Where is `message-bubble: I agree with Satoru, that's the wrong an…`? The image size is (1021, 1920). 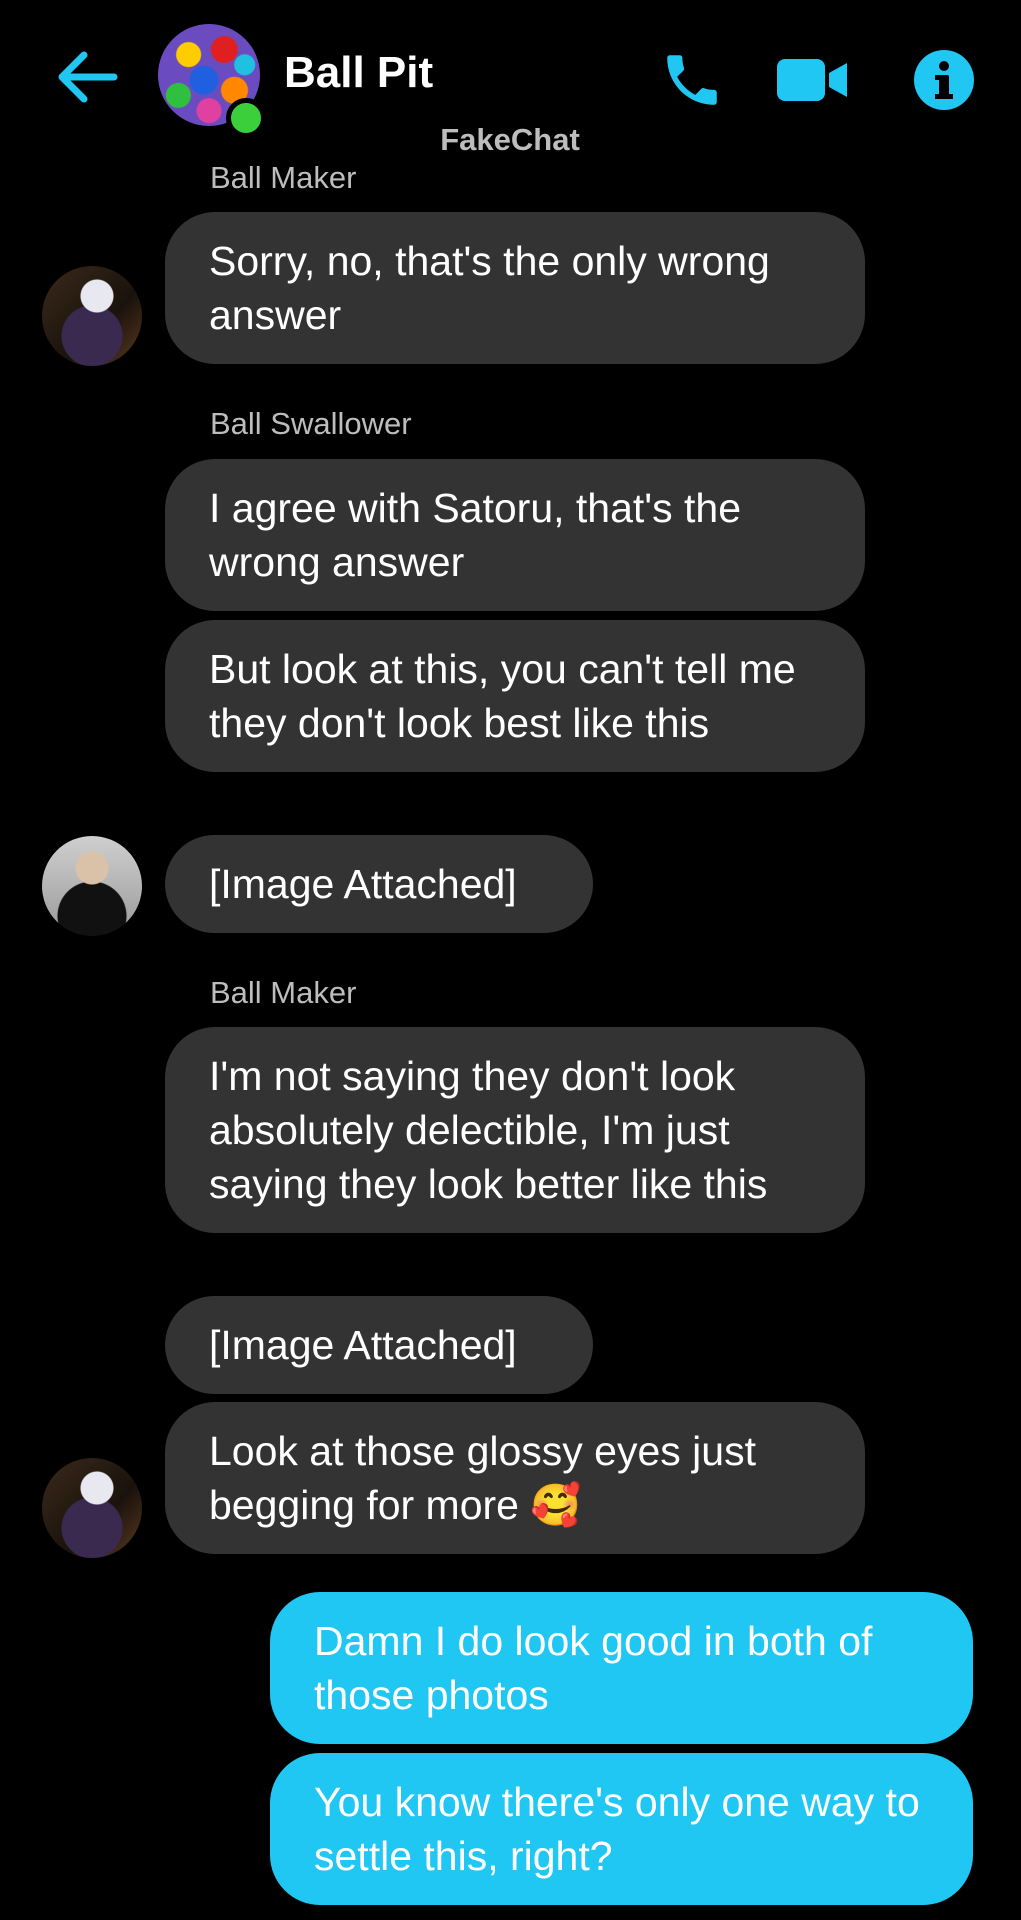
message-bubble: I agree with Satoru, that's the wrong an… is located at coordinates (515, 535).